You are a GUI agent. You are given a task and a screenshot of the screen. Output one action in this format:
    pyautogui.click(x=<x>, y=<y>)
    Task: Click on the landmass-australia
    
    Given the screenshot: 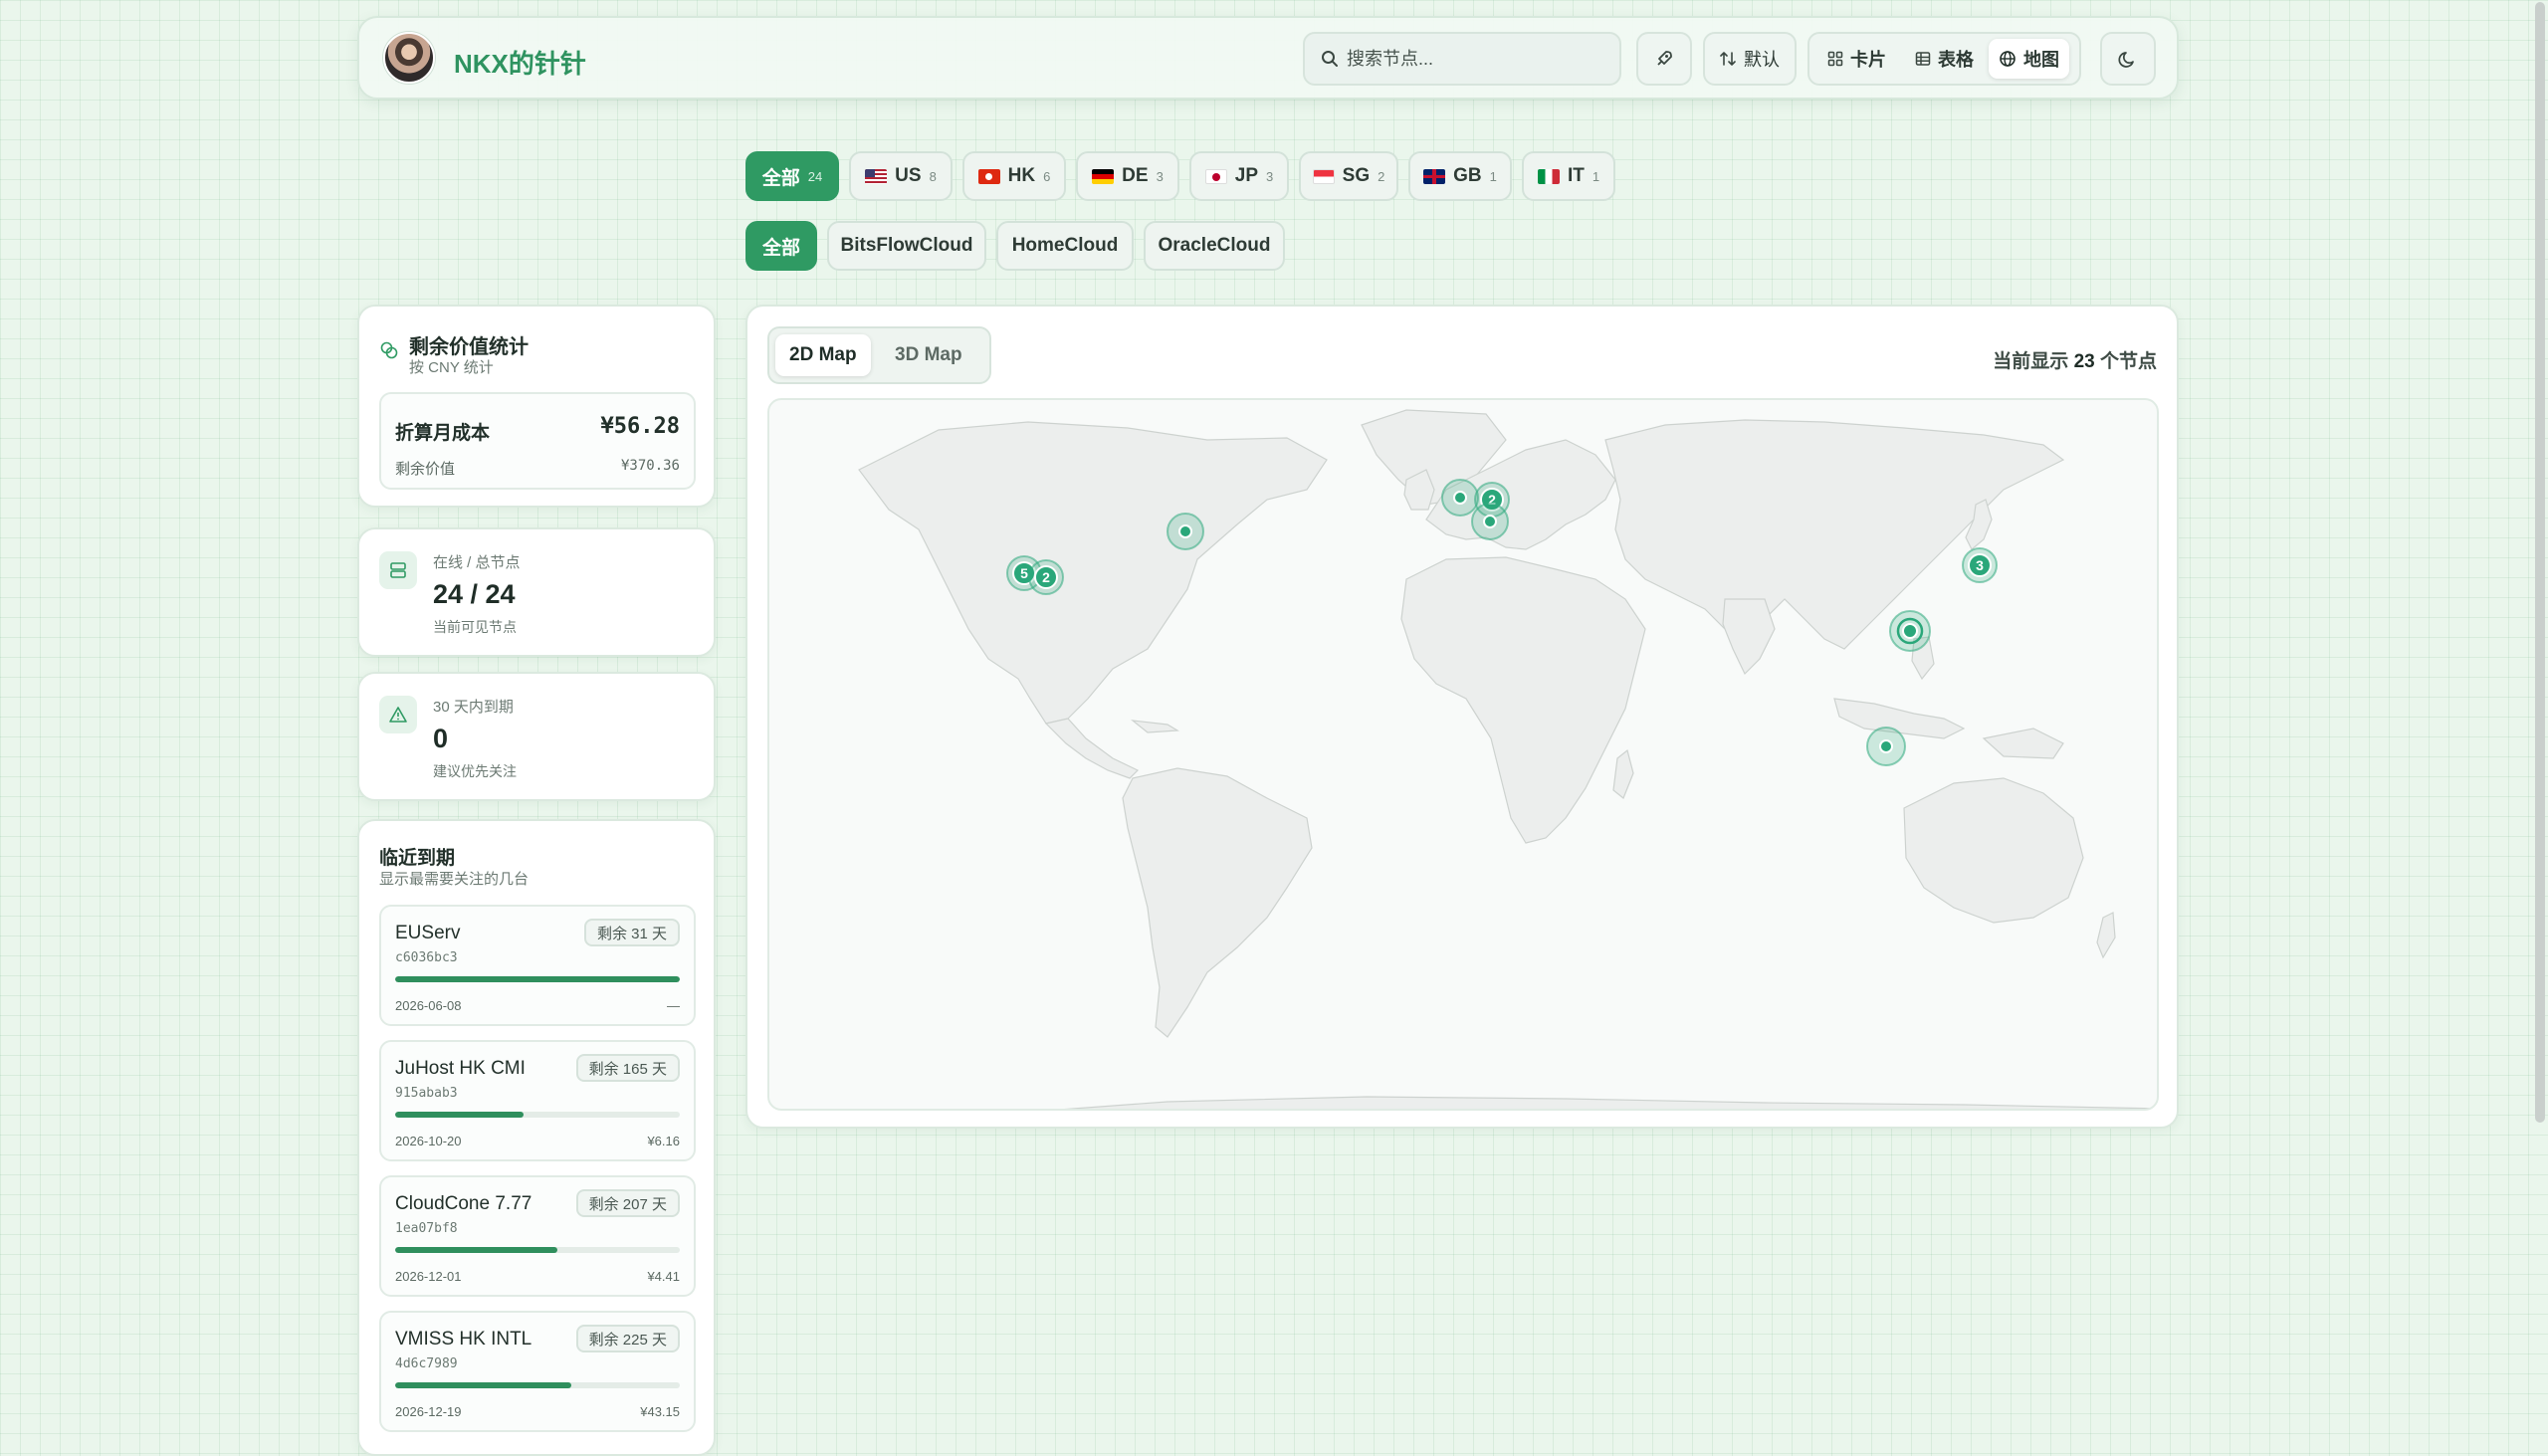 What is the action you would take?
    pyautogui.click(x=1993, y=850)
    